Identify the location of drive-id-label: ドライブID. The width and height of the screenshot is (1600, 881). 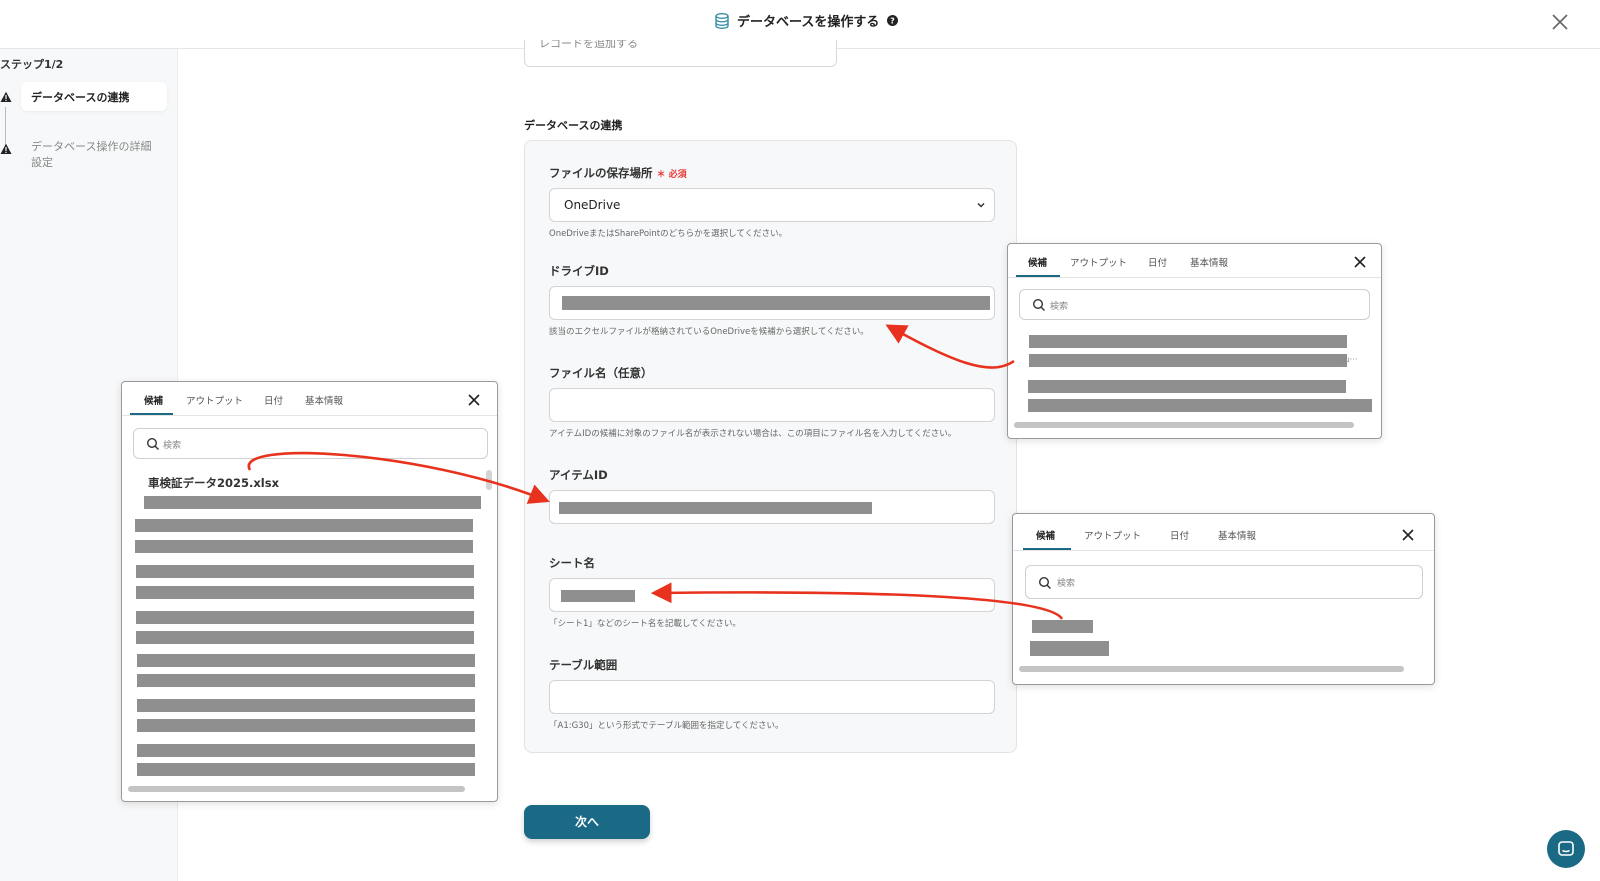
(579, 271).